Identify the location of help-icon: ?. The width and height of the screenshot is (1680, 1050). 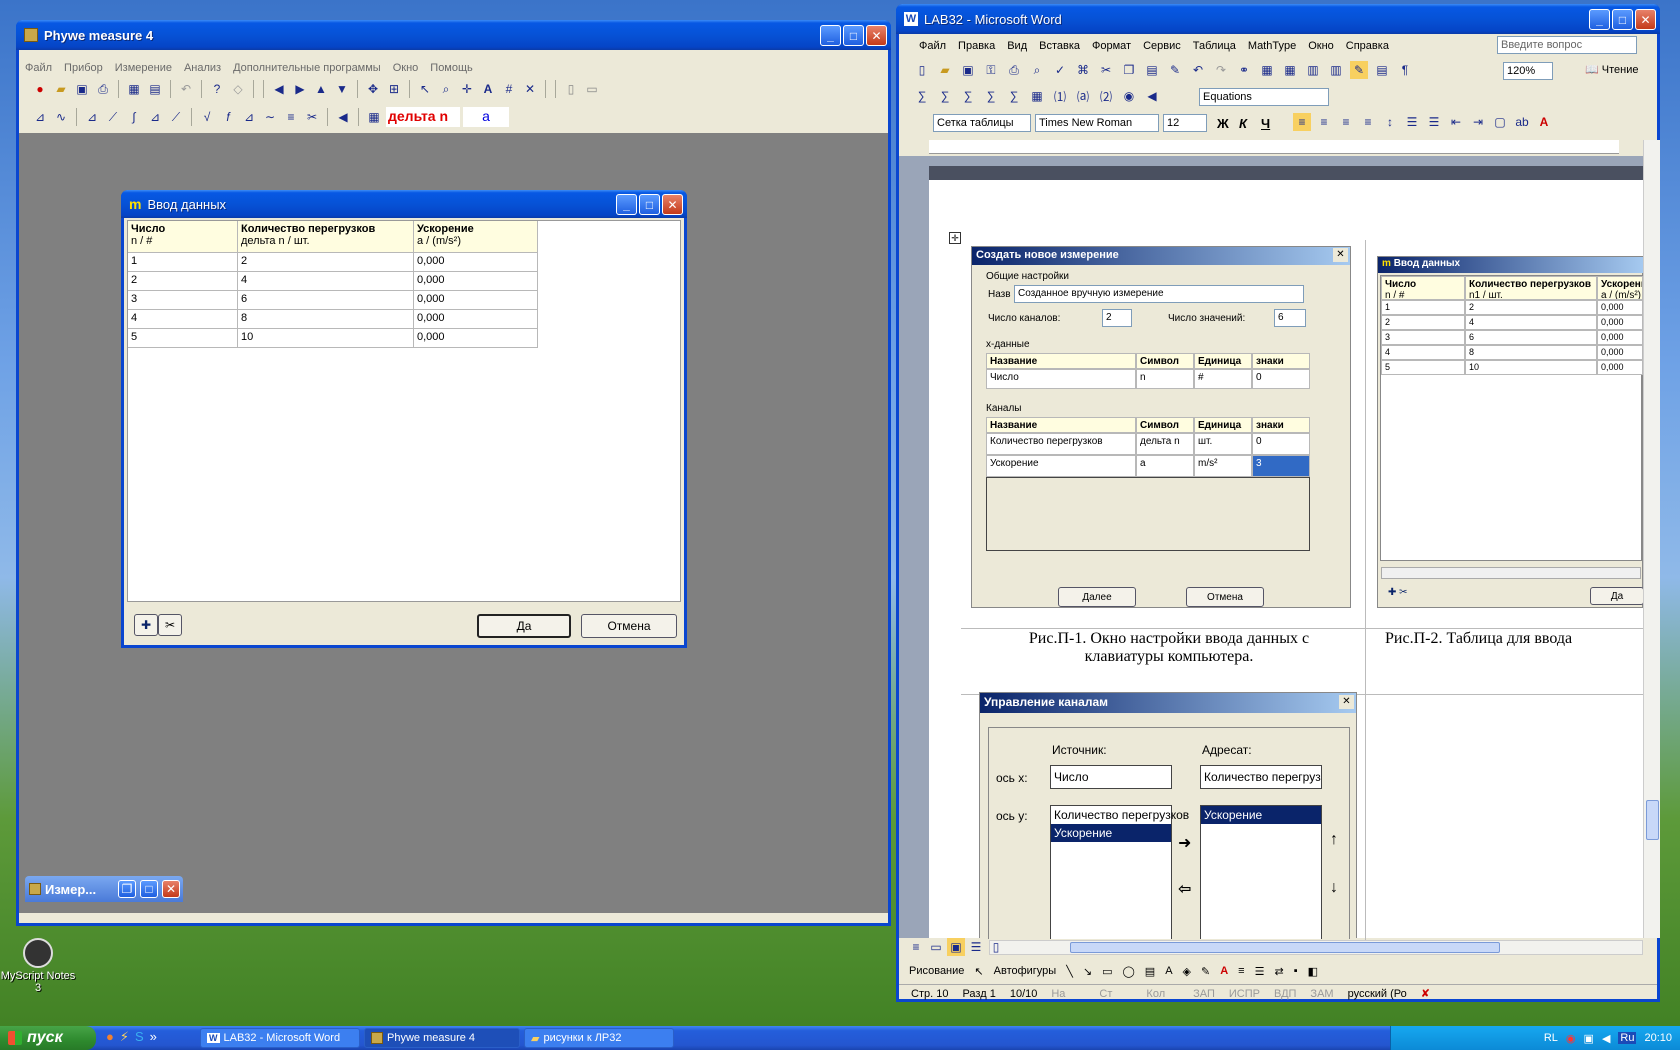
(217, 89).